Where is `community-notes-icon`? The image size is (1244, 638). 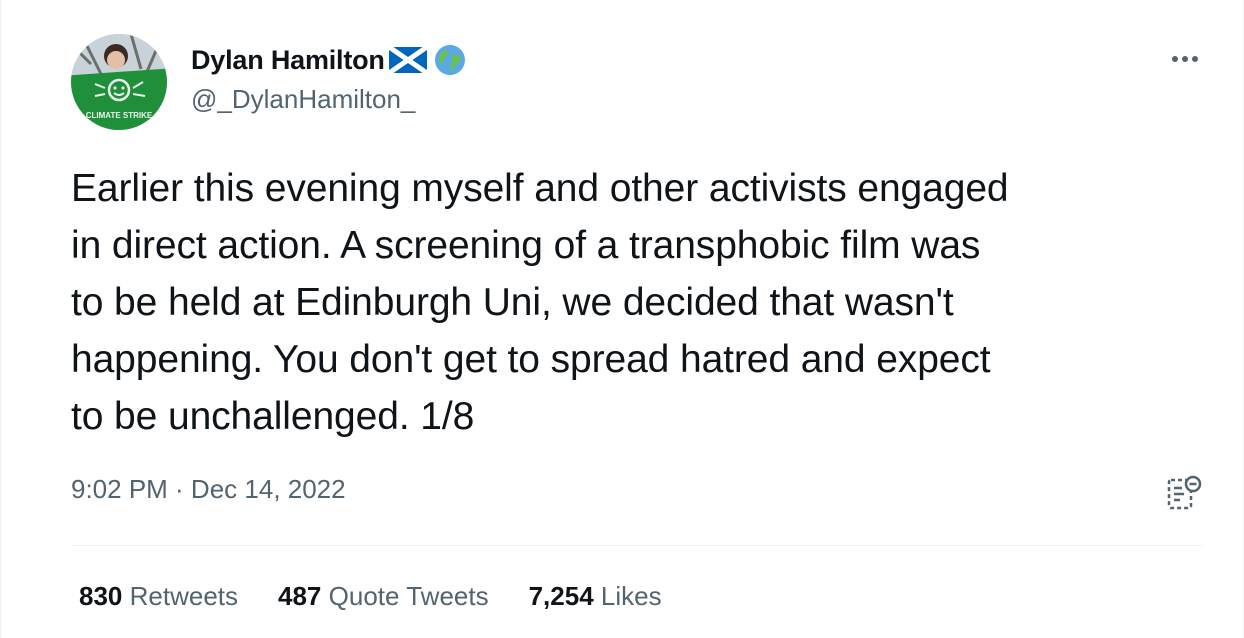
community-notes-icon is located at coordinates (1184, 493).